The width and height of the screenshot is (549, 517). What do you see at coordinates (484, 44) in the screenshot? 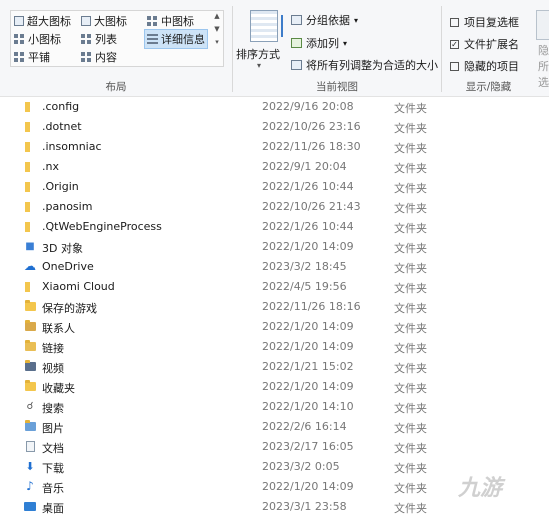
I see `file-extensions-toggle: ✓ 文件扩展名` at bounding box center [484, 44].